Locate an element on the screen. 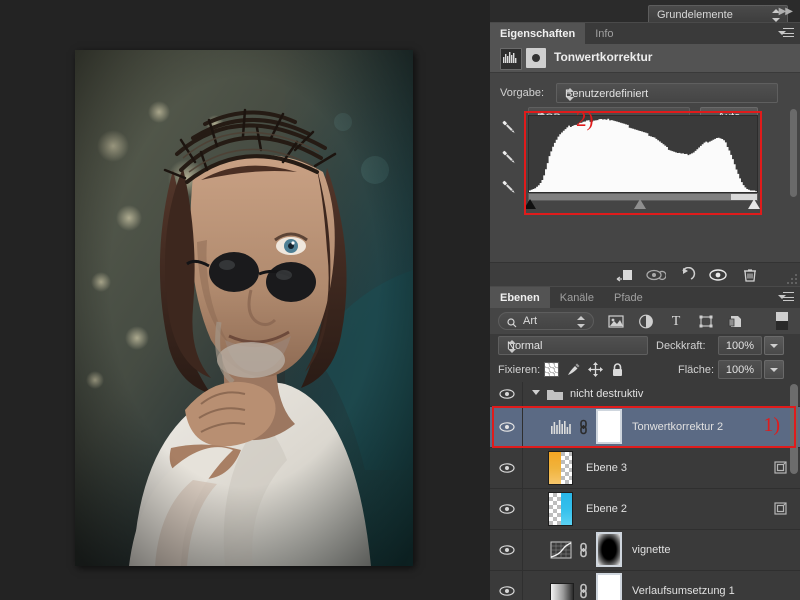 The height and width of the screenshot is (600, 800). view-previous-state-icon is located at coordinates (656, 275).